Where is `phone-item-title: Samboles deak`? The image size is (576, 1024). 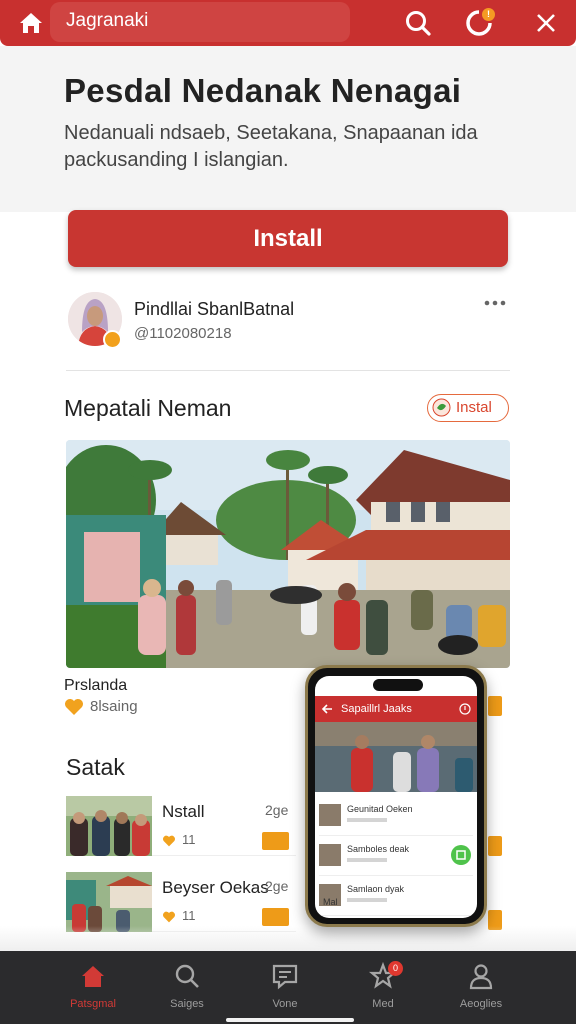
phone-item-title: Samboles deak is located at coordinates (378, 849).